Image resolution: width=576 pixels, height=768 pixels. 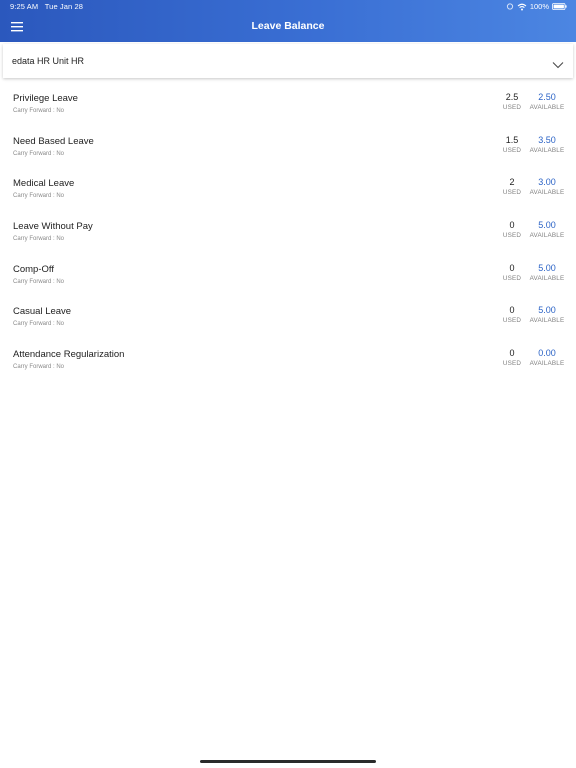 I want to click on status-clock: 9:25 AM, so click(x=24, y=6).